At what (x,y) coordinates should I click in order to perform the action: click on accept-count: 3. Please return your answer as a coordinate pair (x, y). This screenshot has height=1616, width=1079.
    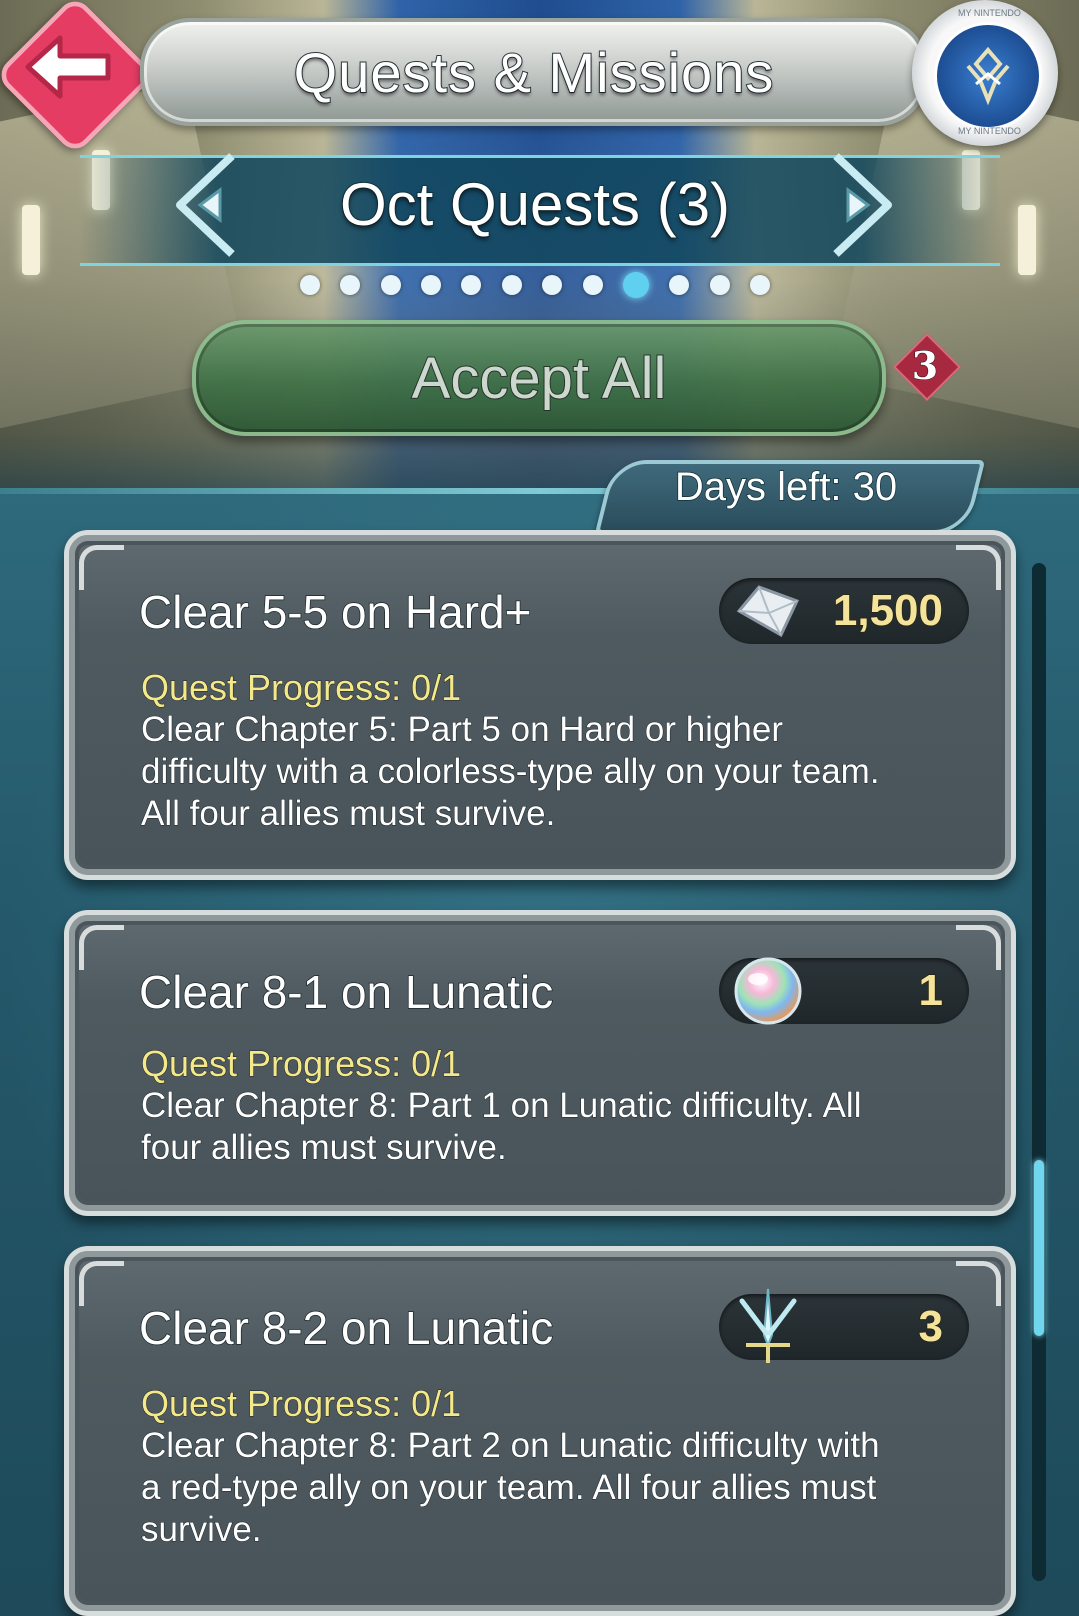
    Looking at the image, I should click on (925, 365).